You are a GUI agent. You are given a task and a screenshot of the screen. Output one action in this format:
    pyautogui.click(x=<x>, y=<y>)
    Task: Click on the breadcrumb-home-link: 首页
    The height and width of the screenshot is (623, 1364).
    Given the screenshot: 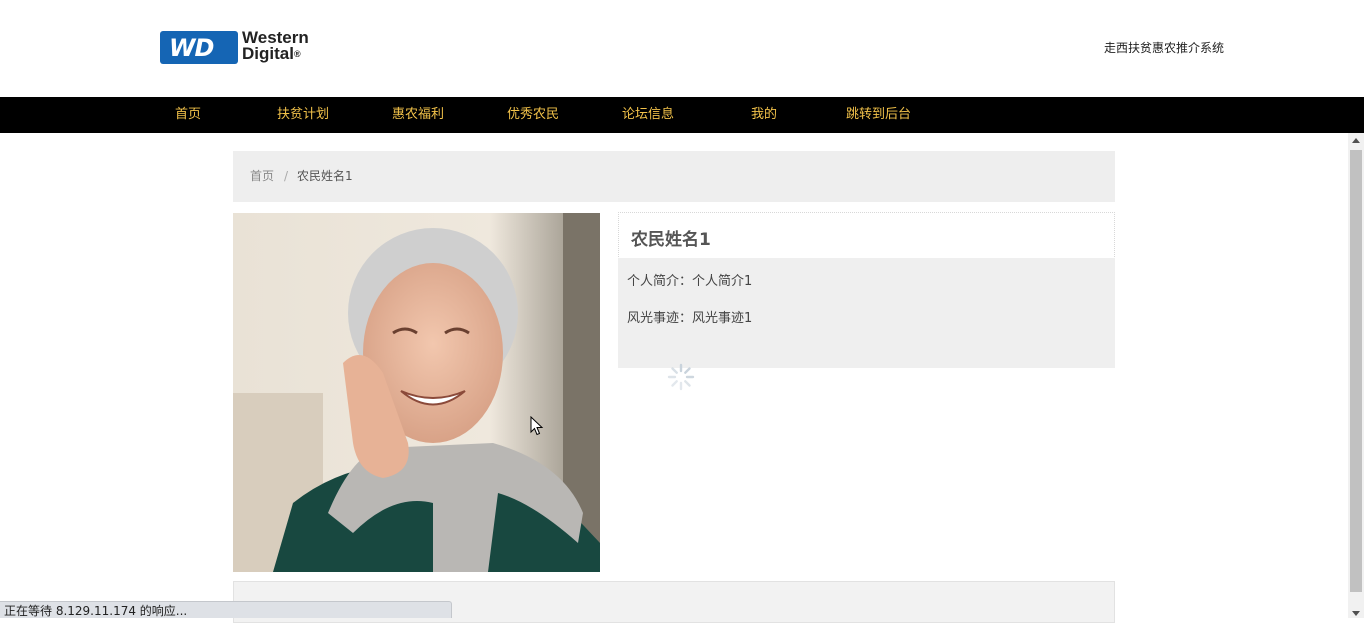 What is the action you would take?
    pyautogui.click(x=262, y=176)
    